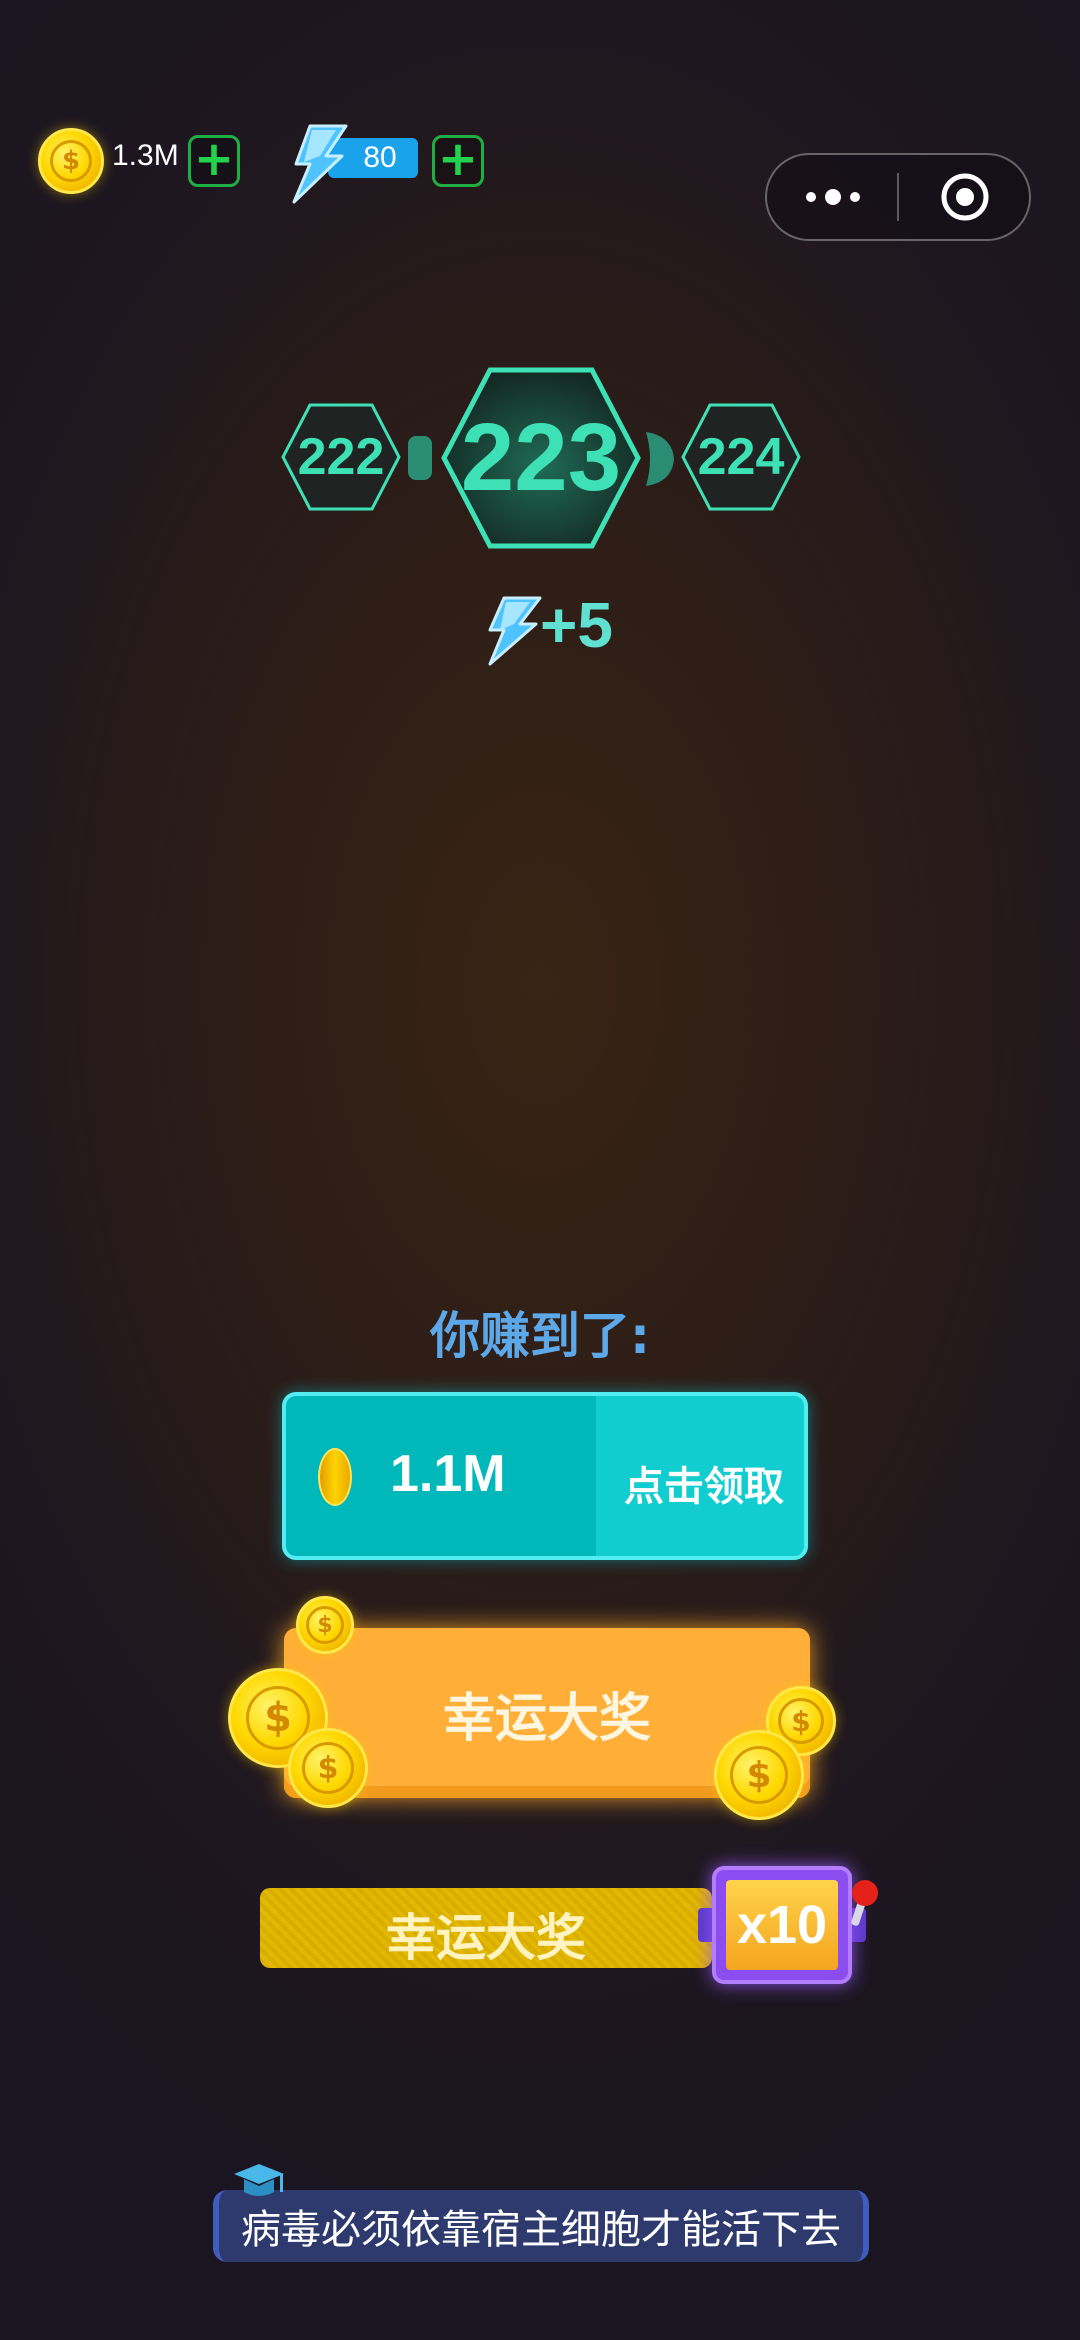  I want to click on multiplier-value: x10, so click(782, 1925).